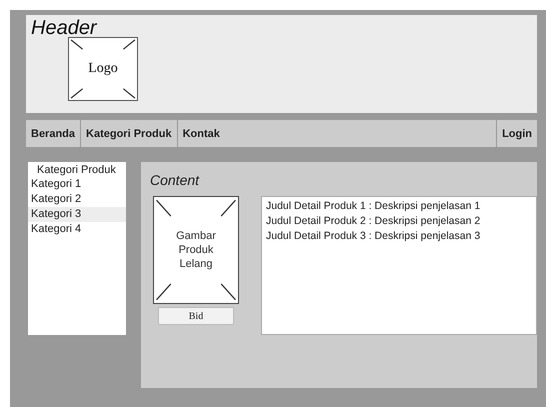 This screenshot has height=407, width=546. What do you see at coordinates (129, 133) in the screenshot?
I see `nav-link: Kategori Produk` at bounding box center [129, 133].